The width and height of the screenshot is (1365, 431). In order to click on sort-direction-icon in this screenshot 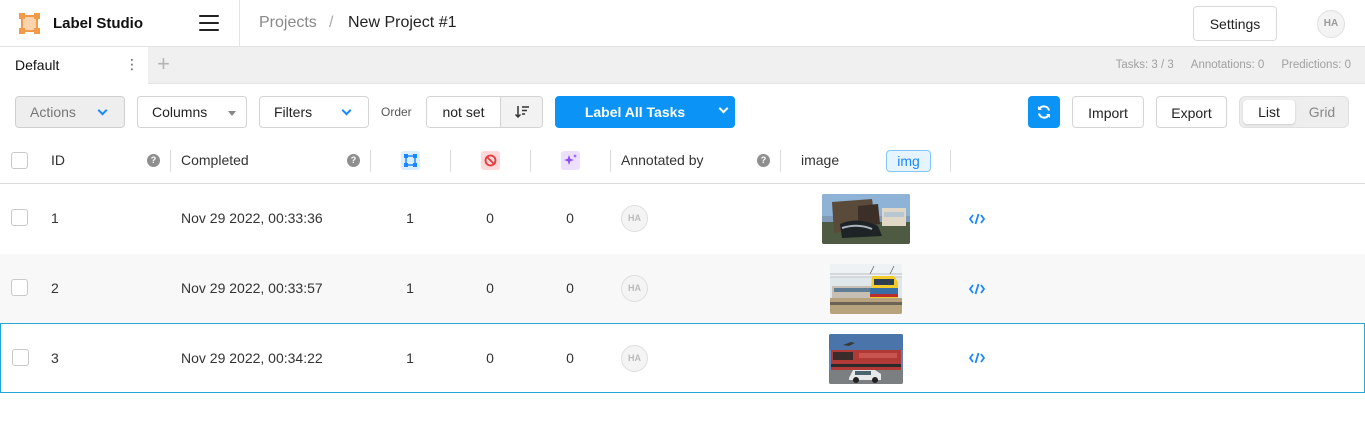, I will do `click(521, 112)`.